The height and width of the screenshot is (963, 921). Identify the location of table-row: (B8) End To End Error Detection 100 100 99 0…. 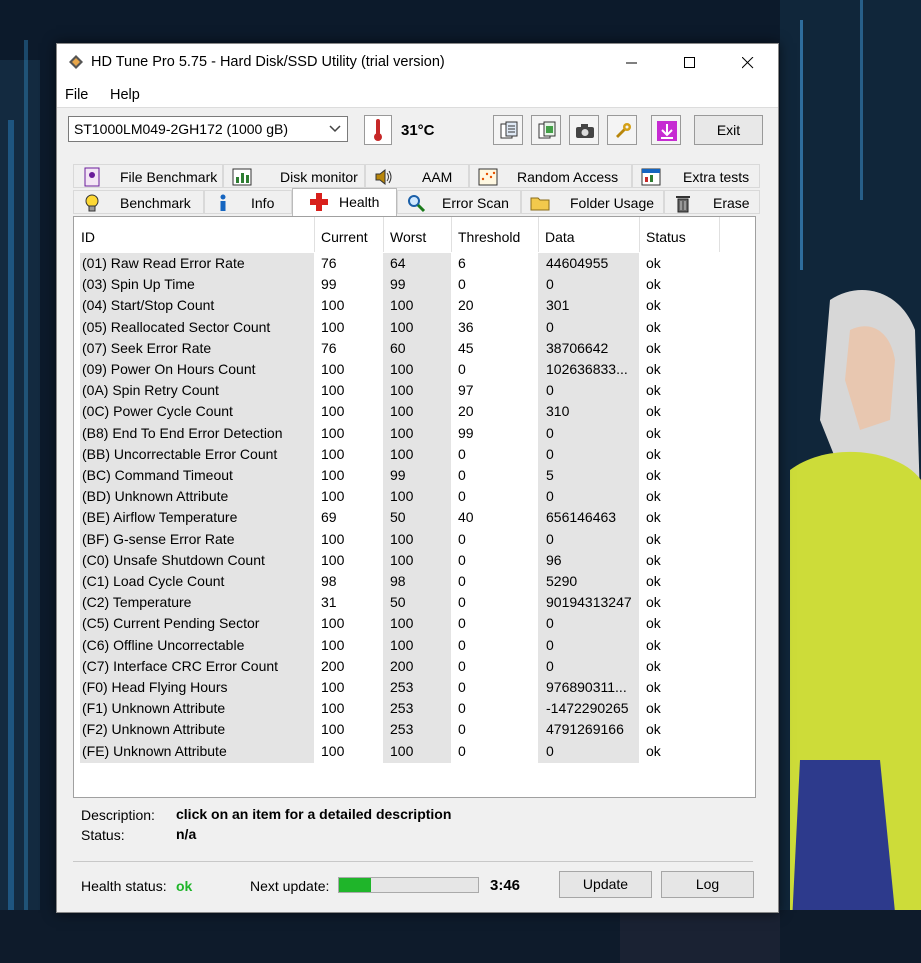
(415, 433).